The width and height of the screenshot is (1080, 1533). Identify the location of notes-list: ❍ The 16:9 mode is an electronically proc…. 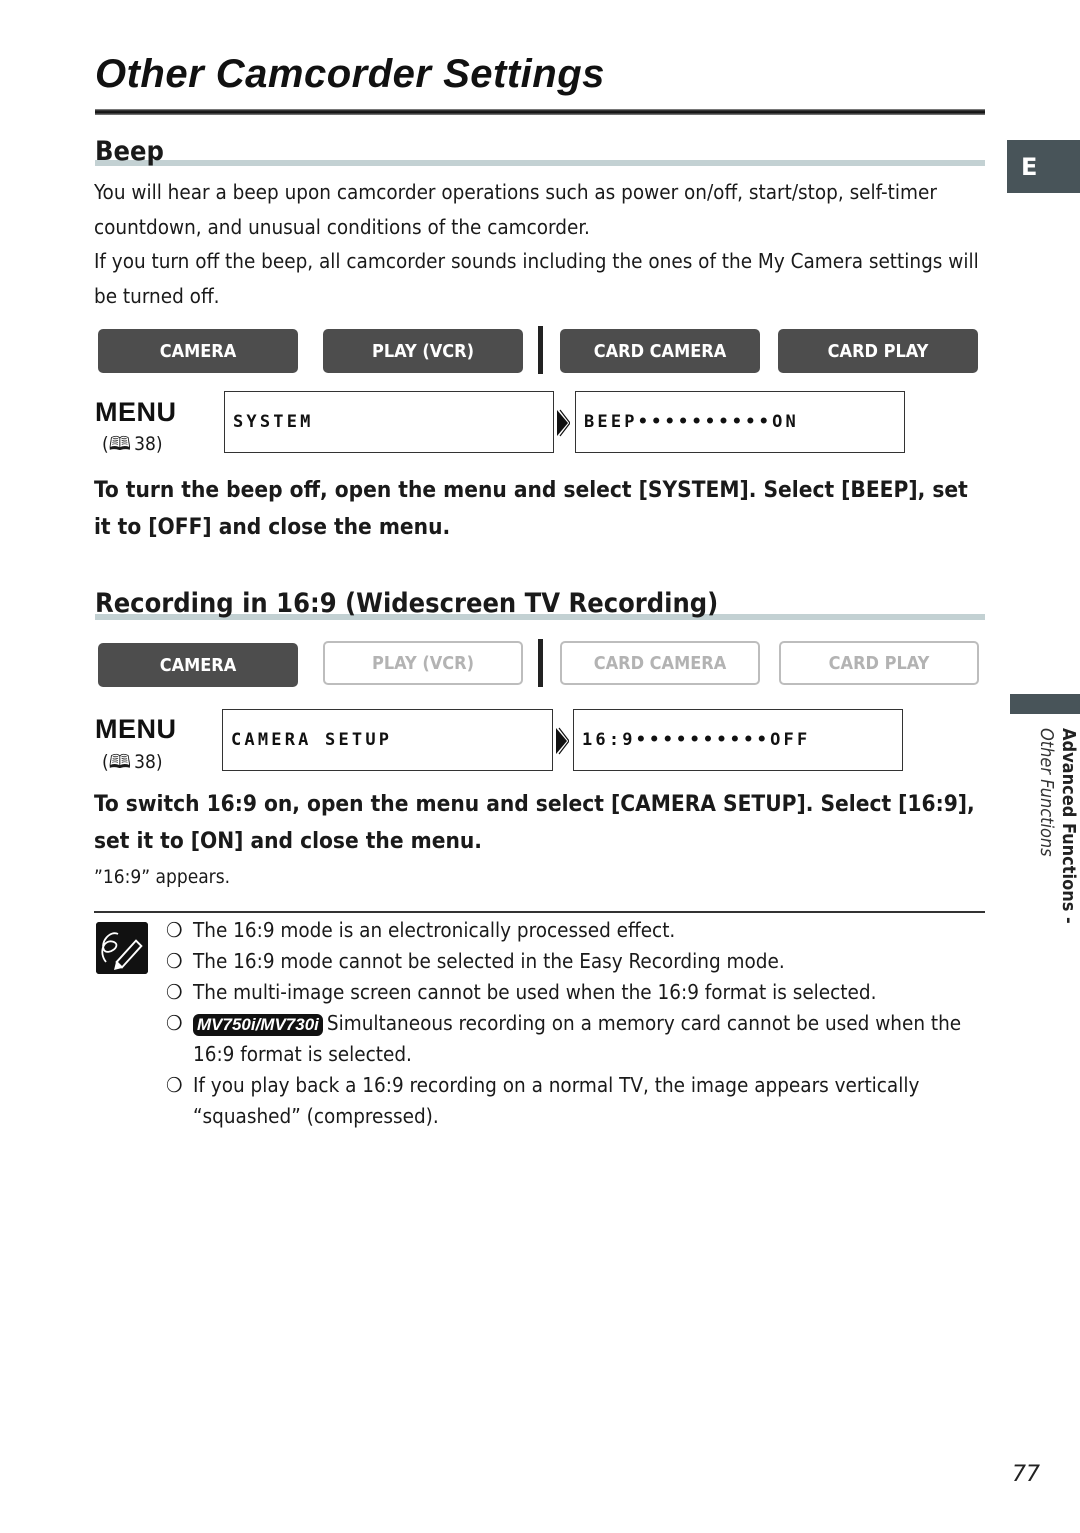
(576, 1023).